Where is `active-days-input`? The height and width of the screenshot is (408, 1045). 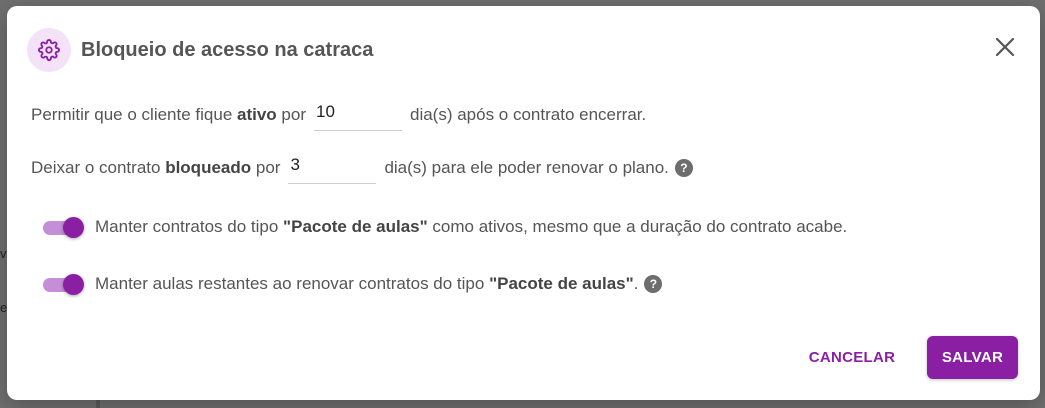 active-days-input is located at coordinates (357, 114).